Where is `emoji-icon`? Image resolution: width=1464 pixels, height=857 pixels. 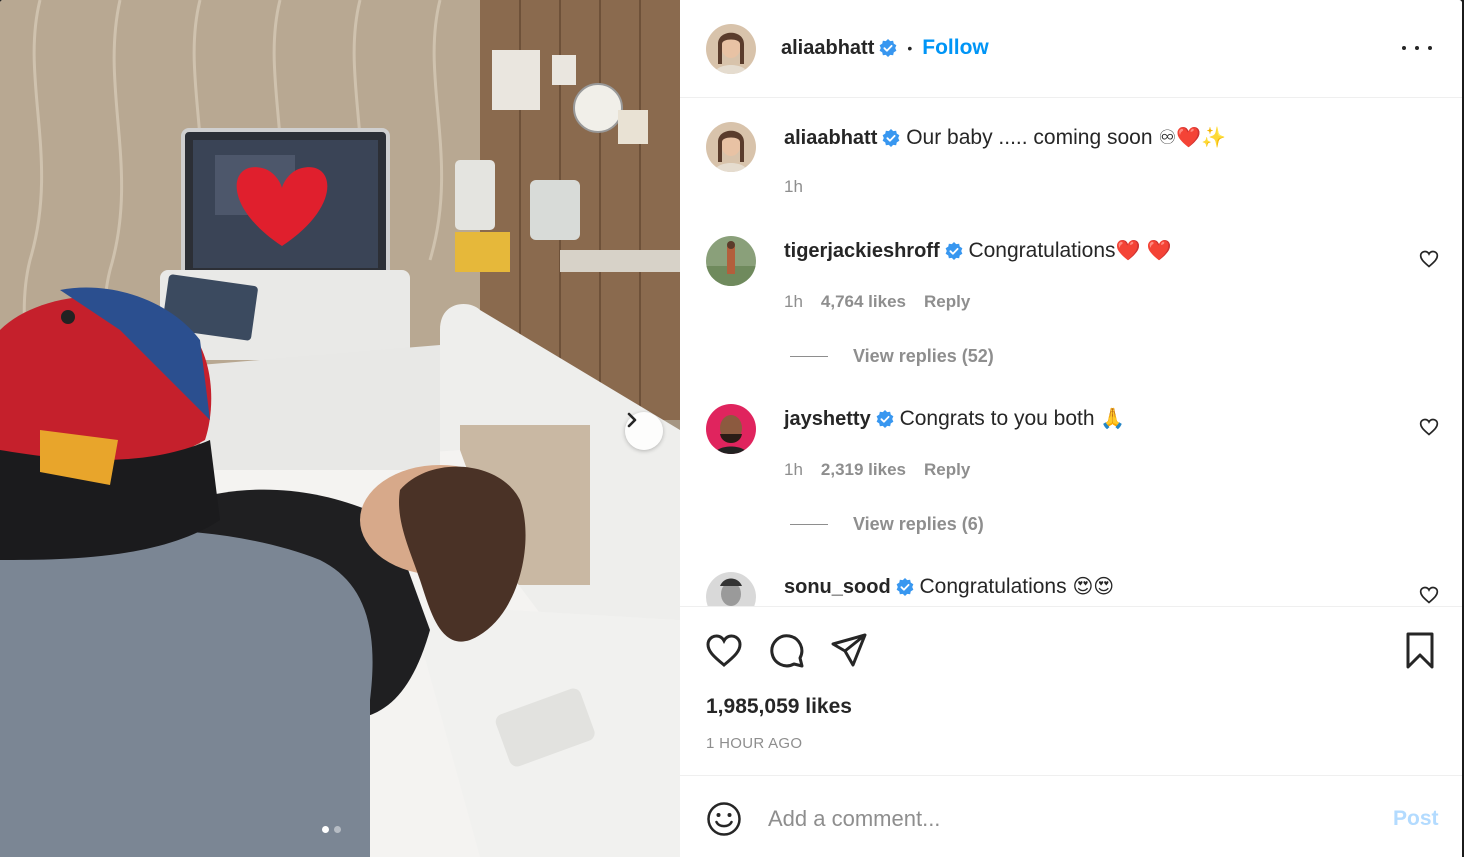 emoji-icon is located at coordinates (724, 819).